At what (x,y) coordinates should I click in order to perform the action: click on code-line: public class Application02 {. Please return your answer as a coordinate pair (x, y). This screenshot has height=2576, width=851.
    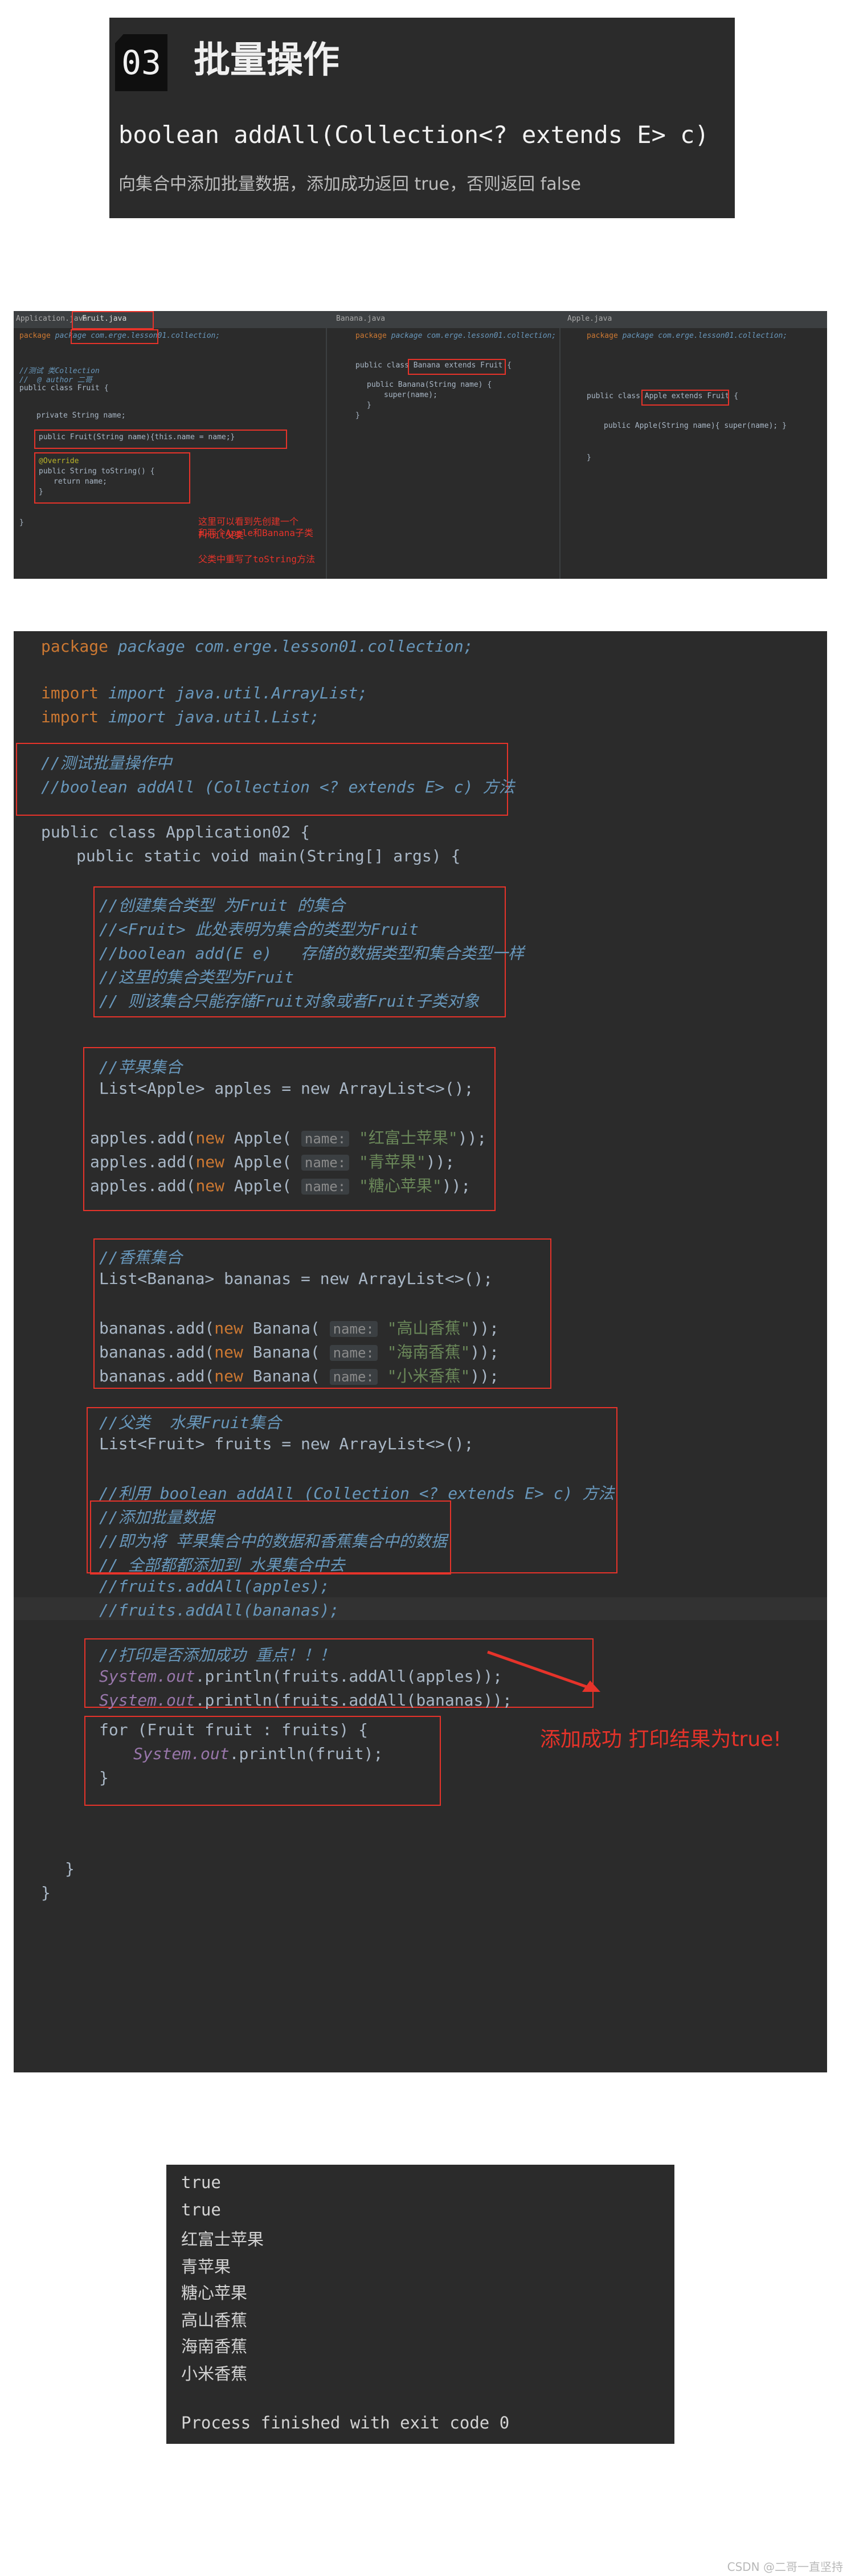
    Looking at the image, I should click on (175, 832).